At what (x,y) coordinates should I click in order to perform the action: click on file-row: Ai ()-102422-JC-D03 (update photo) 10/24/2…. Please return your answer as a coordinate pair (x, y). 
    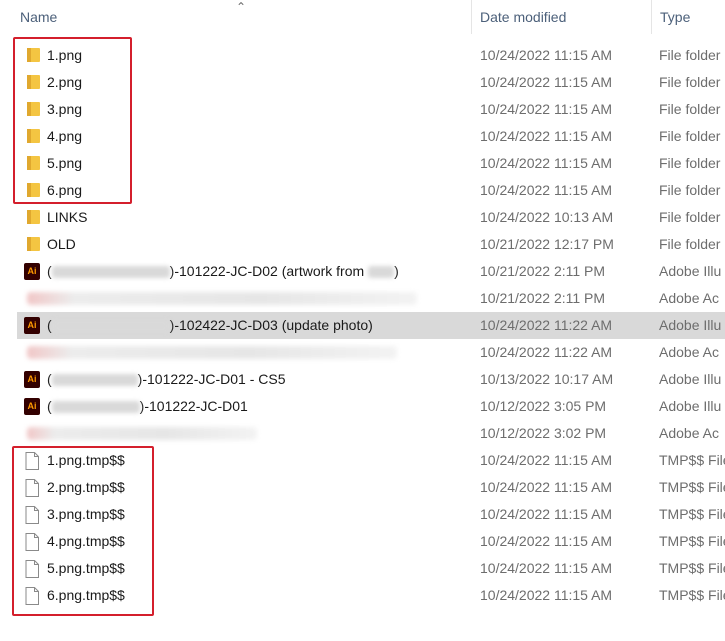
    Looking at the image, I should click on (371, 325).